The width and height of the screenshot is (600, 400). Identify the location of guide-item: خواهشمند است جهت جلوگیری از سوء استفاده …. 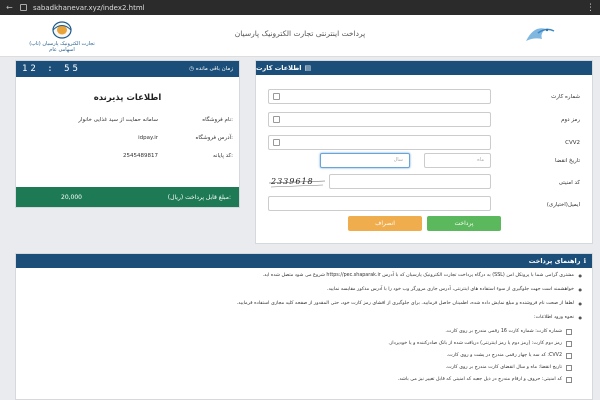
(304, 290).